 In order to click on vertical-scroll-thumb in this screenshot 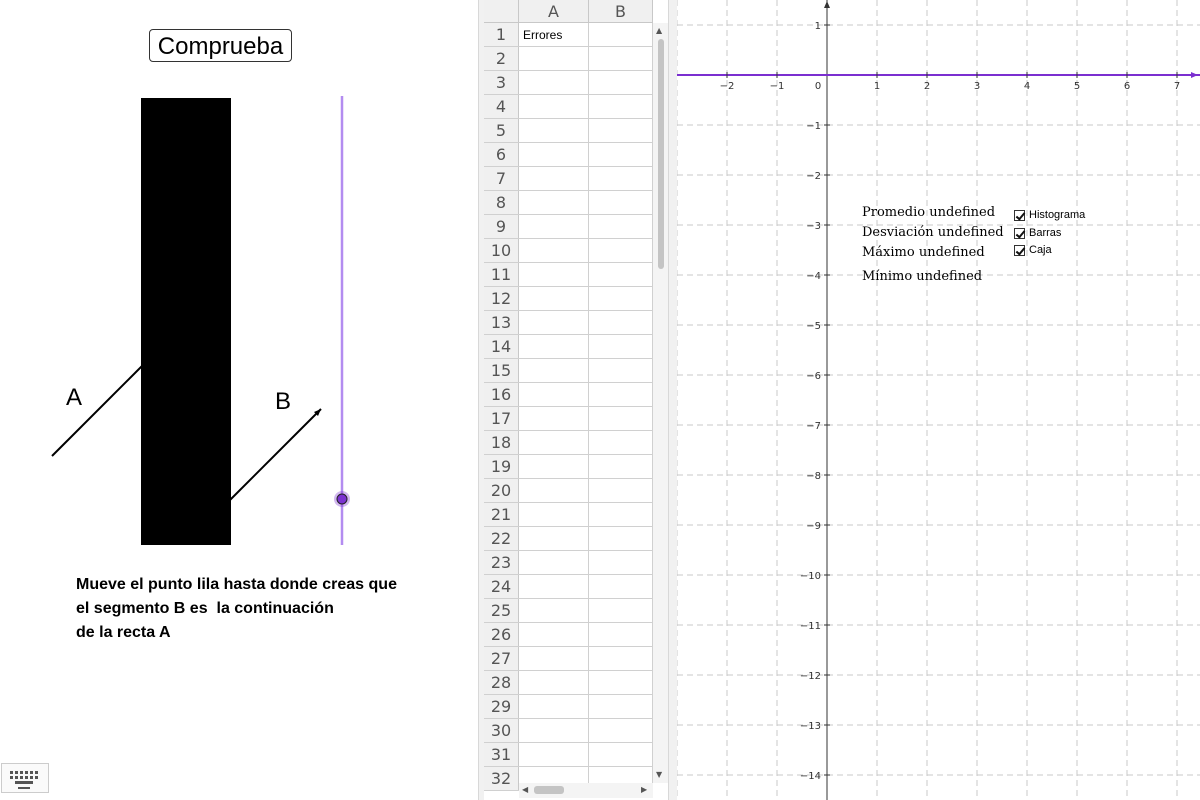, I will do `click(661, 154)`.